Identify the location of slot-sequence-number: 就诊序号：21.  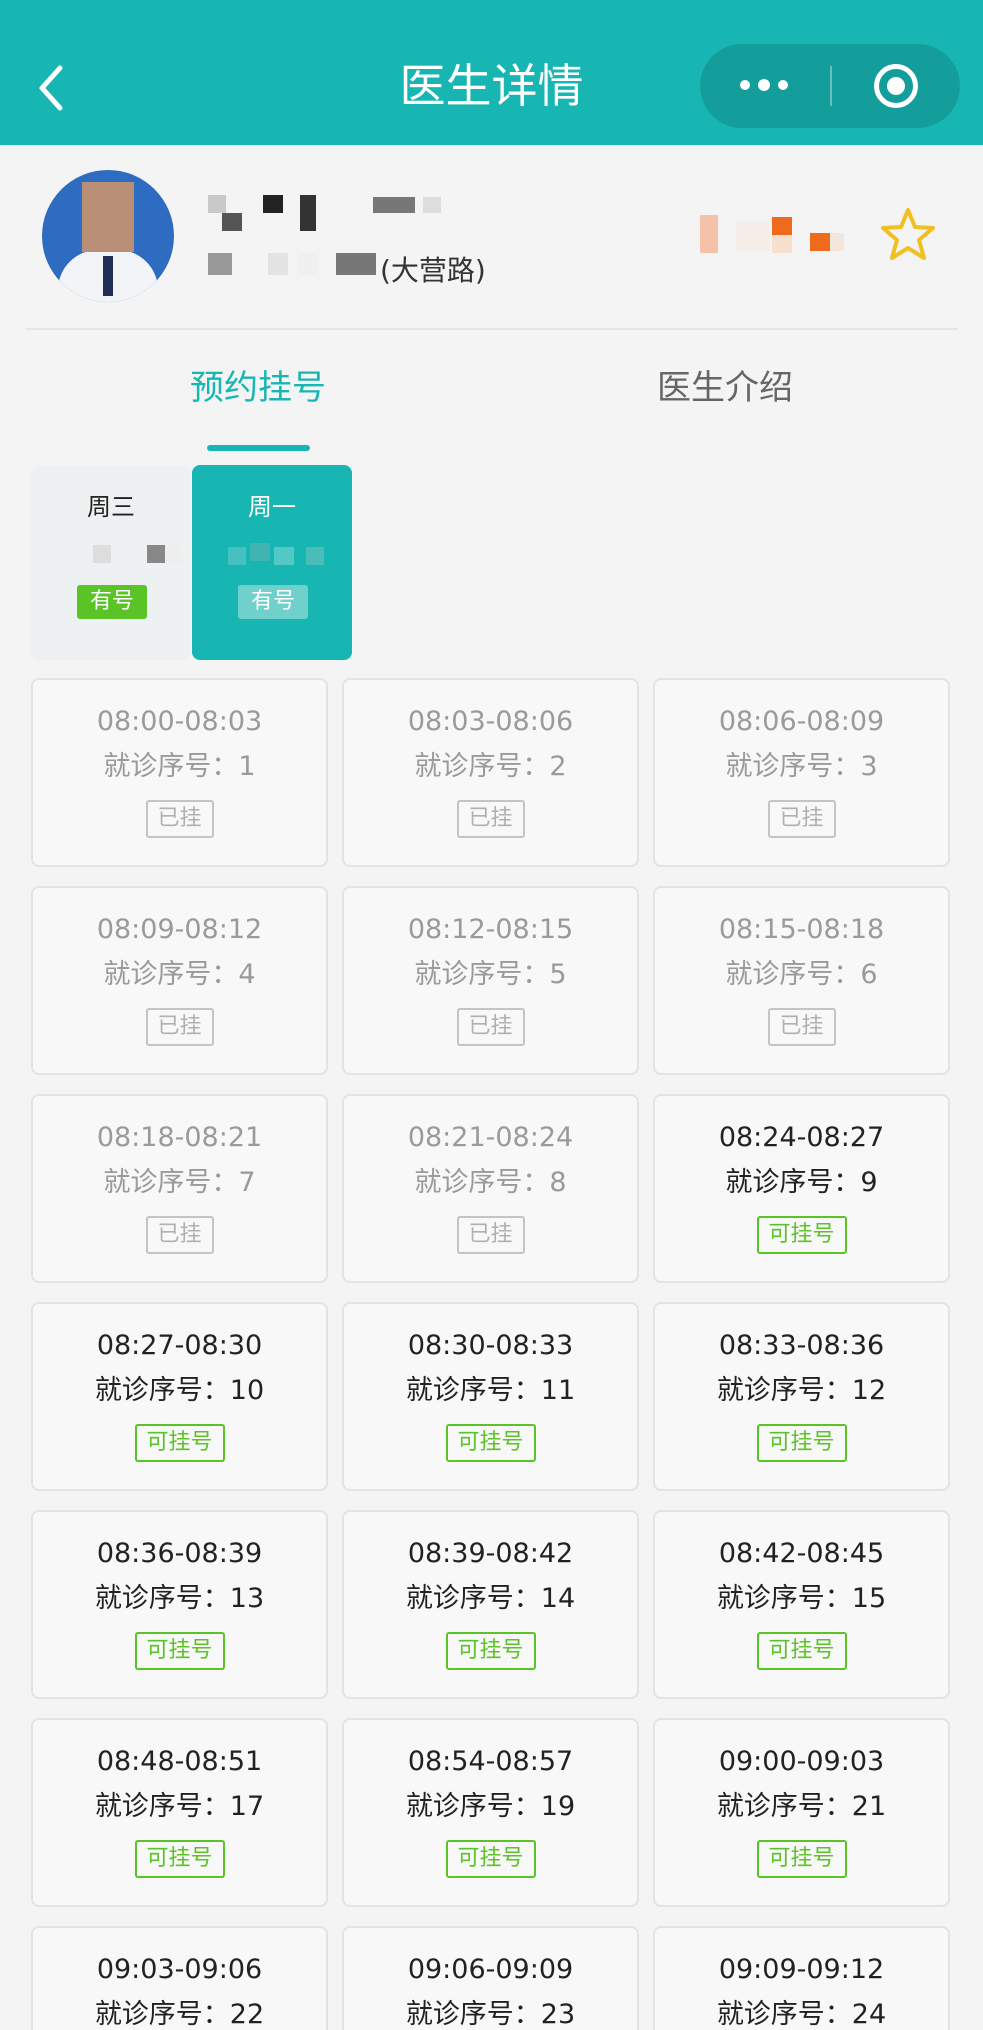
(801, 1806).